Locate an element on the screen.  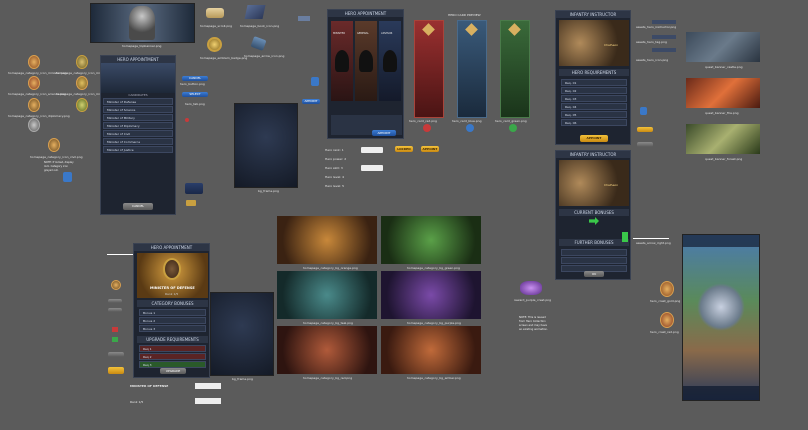
infantry2-title: INFANTRY INSTRUCTOR is located at coordinates (593, 154).